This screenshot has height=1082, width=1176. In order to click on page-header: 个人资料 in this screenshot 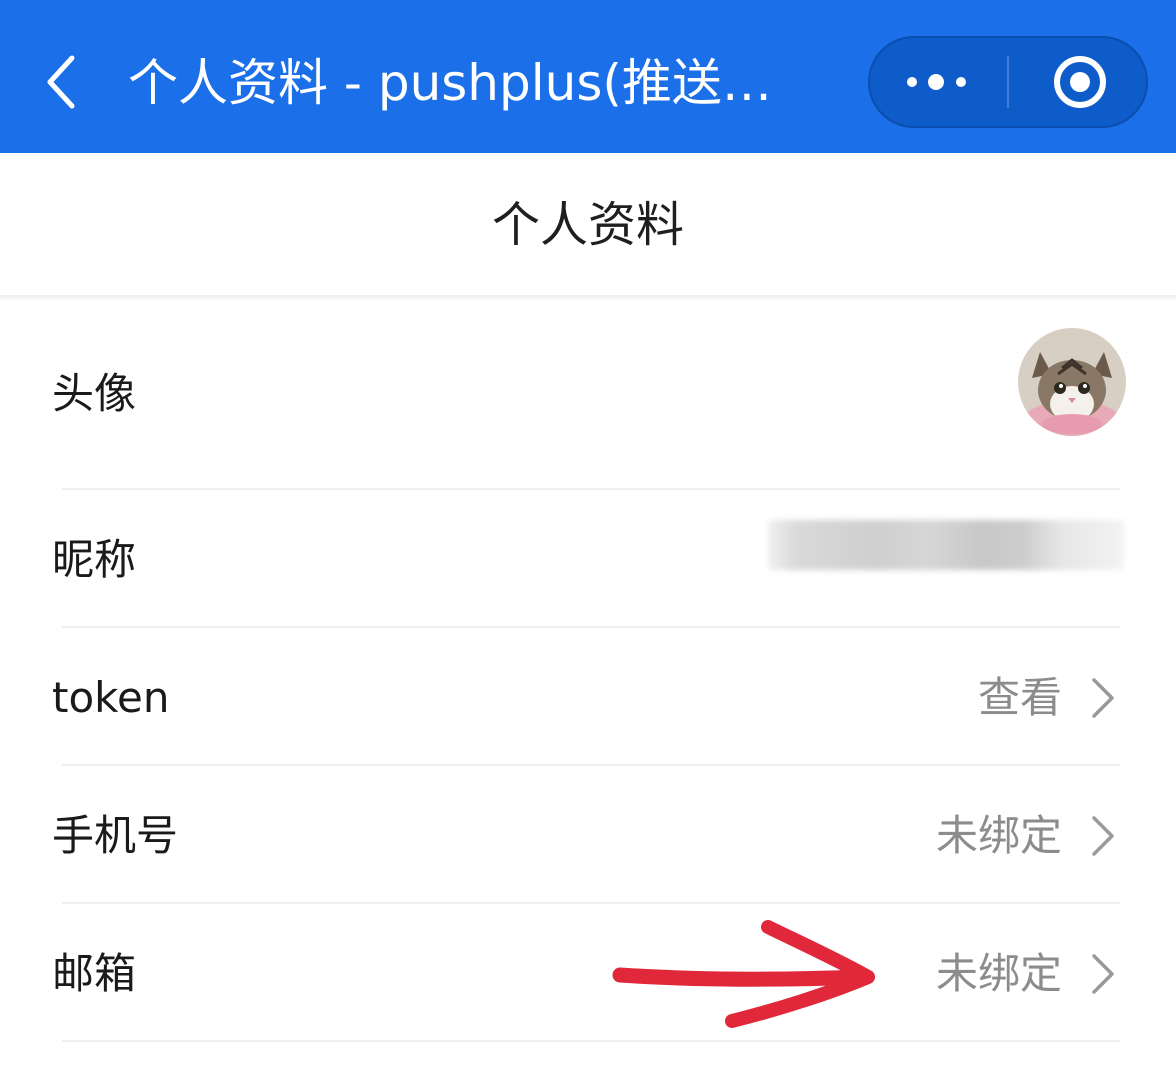, I will do `click(588, 224)`.